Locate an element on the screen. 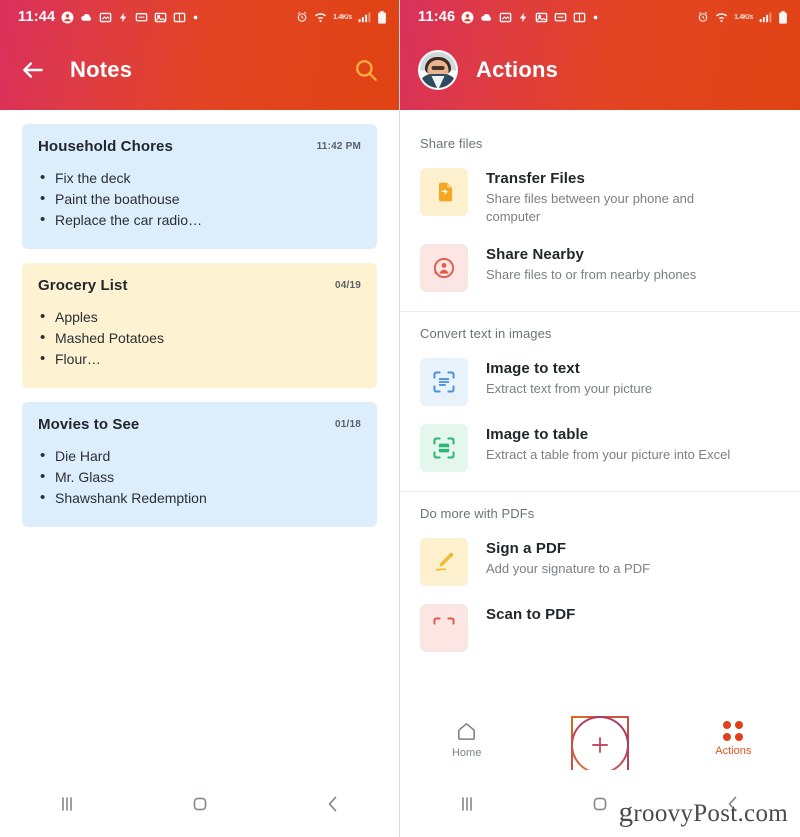  image-to-table-icon is located at coordinates (444, 448).